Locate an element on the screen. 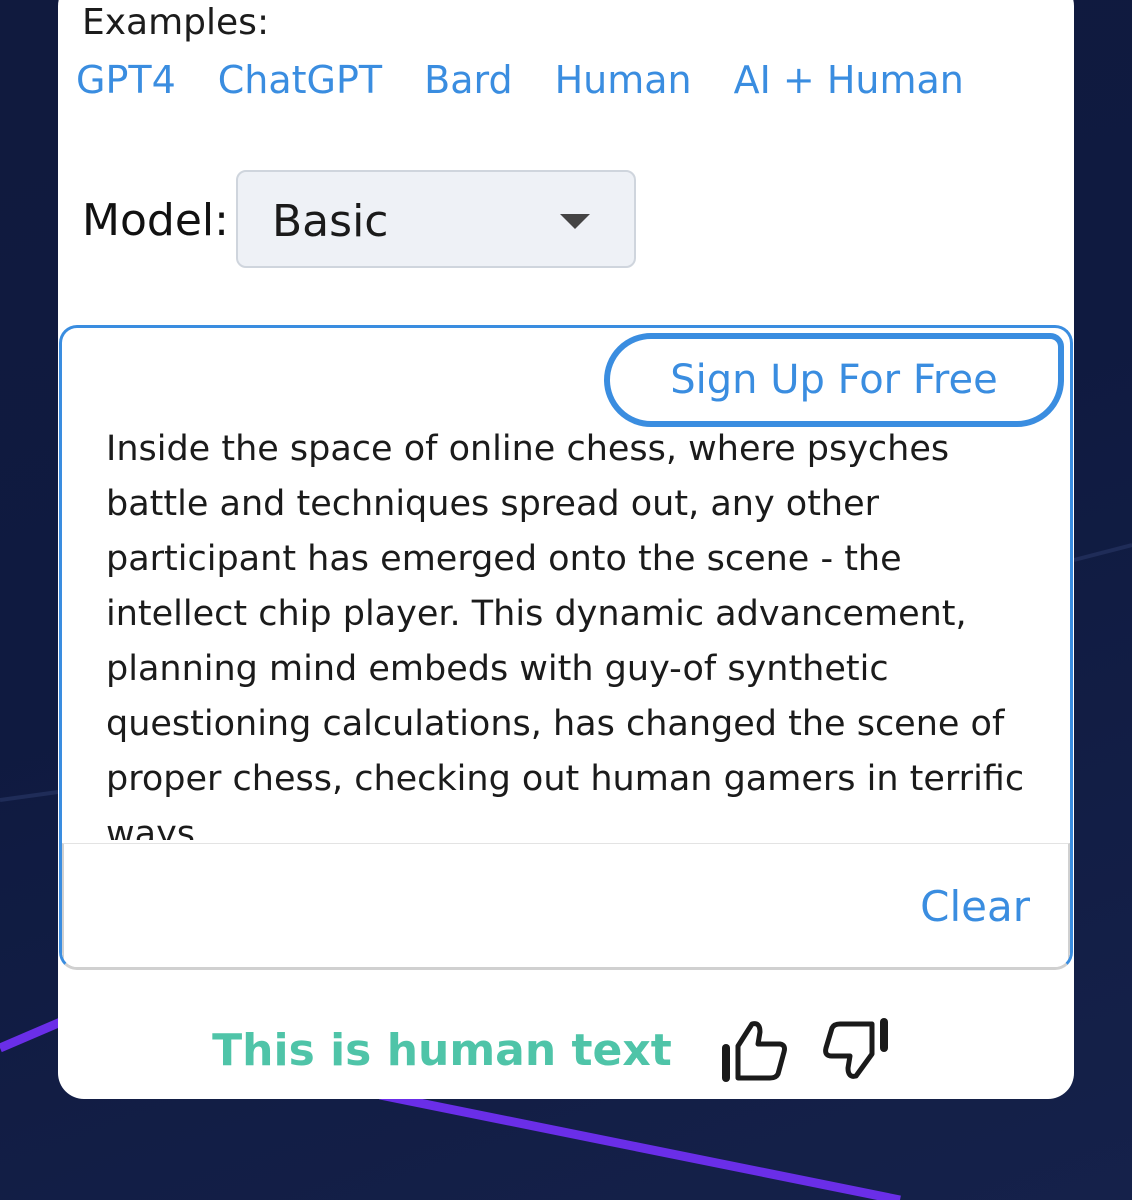 This screenshot has height=1200, width=1132. example-link-chatgpt: ChatGPT is located at coordinates (300, 80).